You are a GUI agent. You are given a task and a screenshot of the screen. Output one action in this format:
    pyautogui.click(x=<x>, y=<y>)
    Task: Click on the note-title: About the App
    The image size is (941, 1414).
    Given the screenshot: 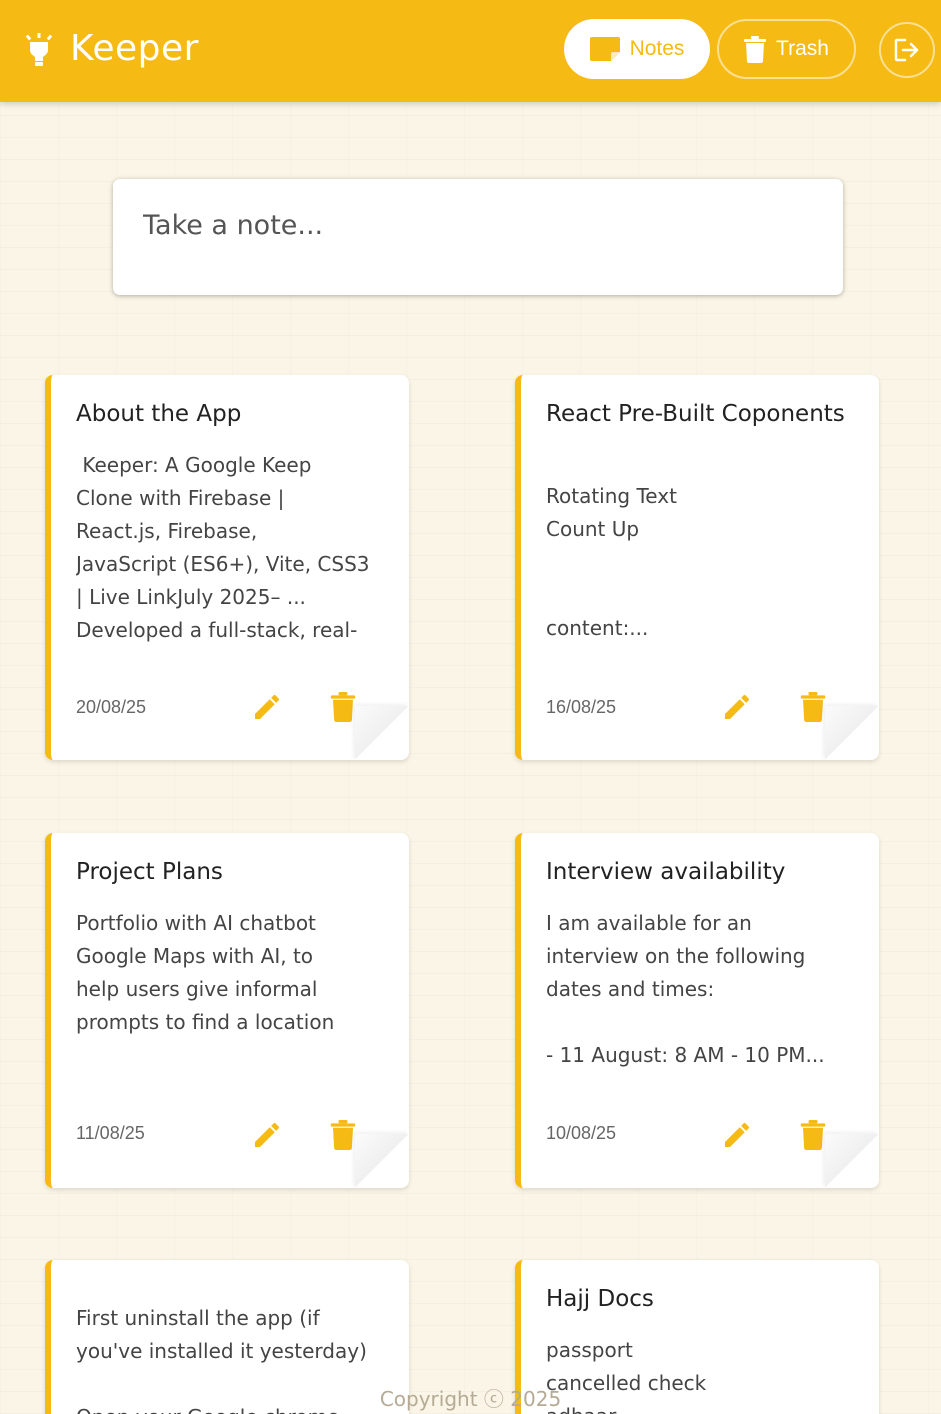 What is the action you would take?
    pyautogui.click(x=159, y=414)
    